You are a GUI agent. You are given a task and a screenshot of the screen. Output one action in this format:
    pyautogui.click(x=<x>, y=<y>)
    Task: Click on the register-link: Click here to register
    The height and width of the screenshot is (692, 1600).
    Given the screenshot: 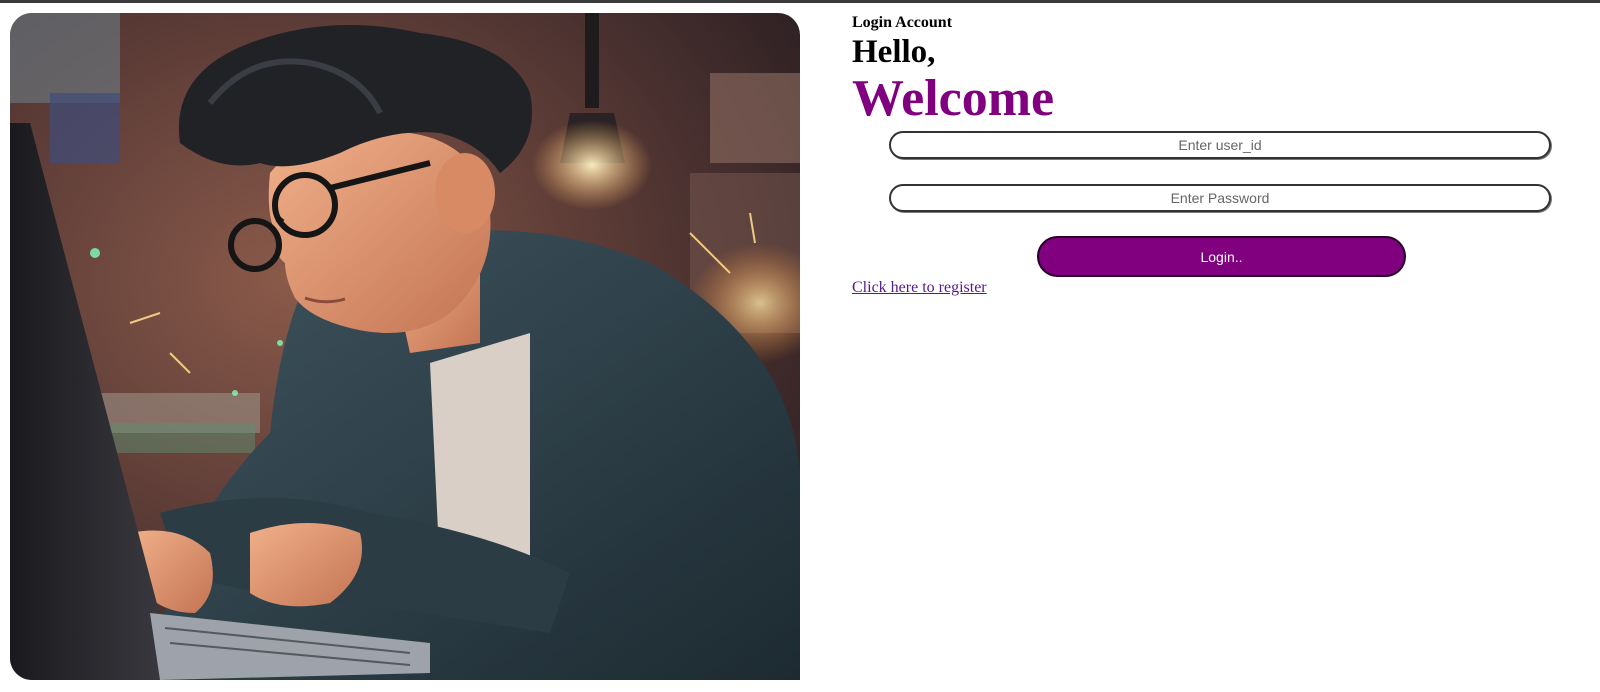 What is the action you would take?
    pyautogui.click(x=919, y=288)
    